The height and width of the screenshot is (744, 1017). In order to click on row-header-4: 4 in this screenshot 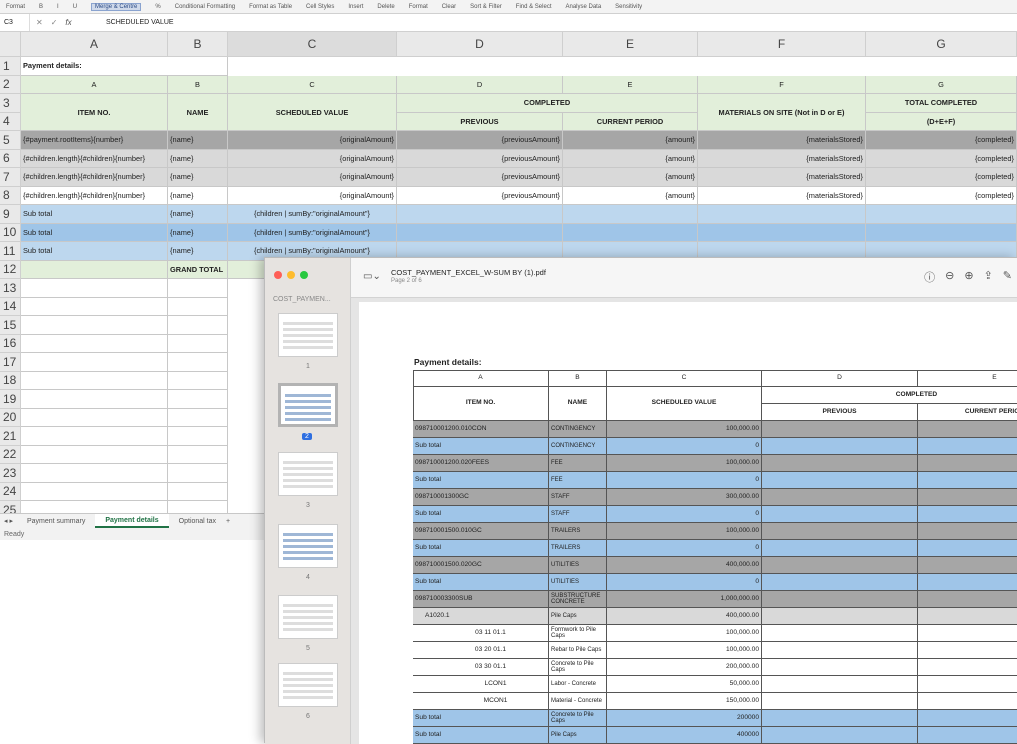, I will do `click(10, 121)`.